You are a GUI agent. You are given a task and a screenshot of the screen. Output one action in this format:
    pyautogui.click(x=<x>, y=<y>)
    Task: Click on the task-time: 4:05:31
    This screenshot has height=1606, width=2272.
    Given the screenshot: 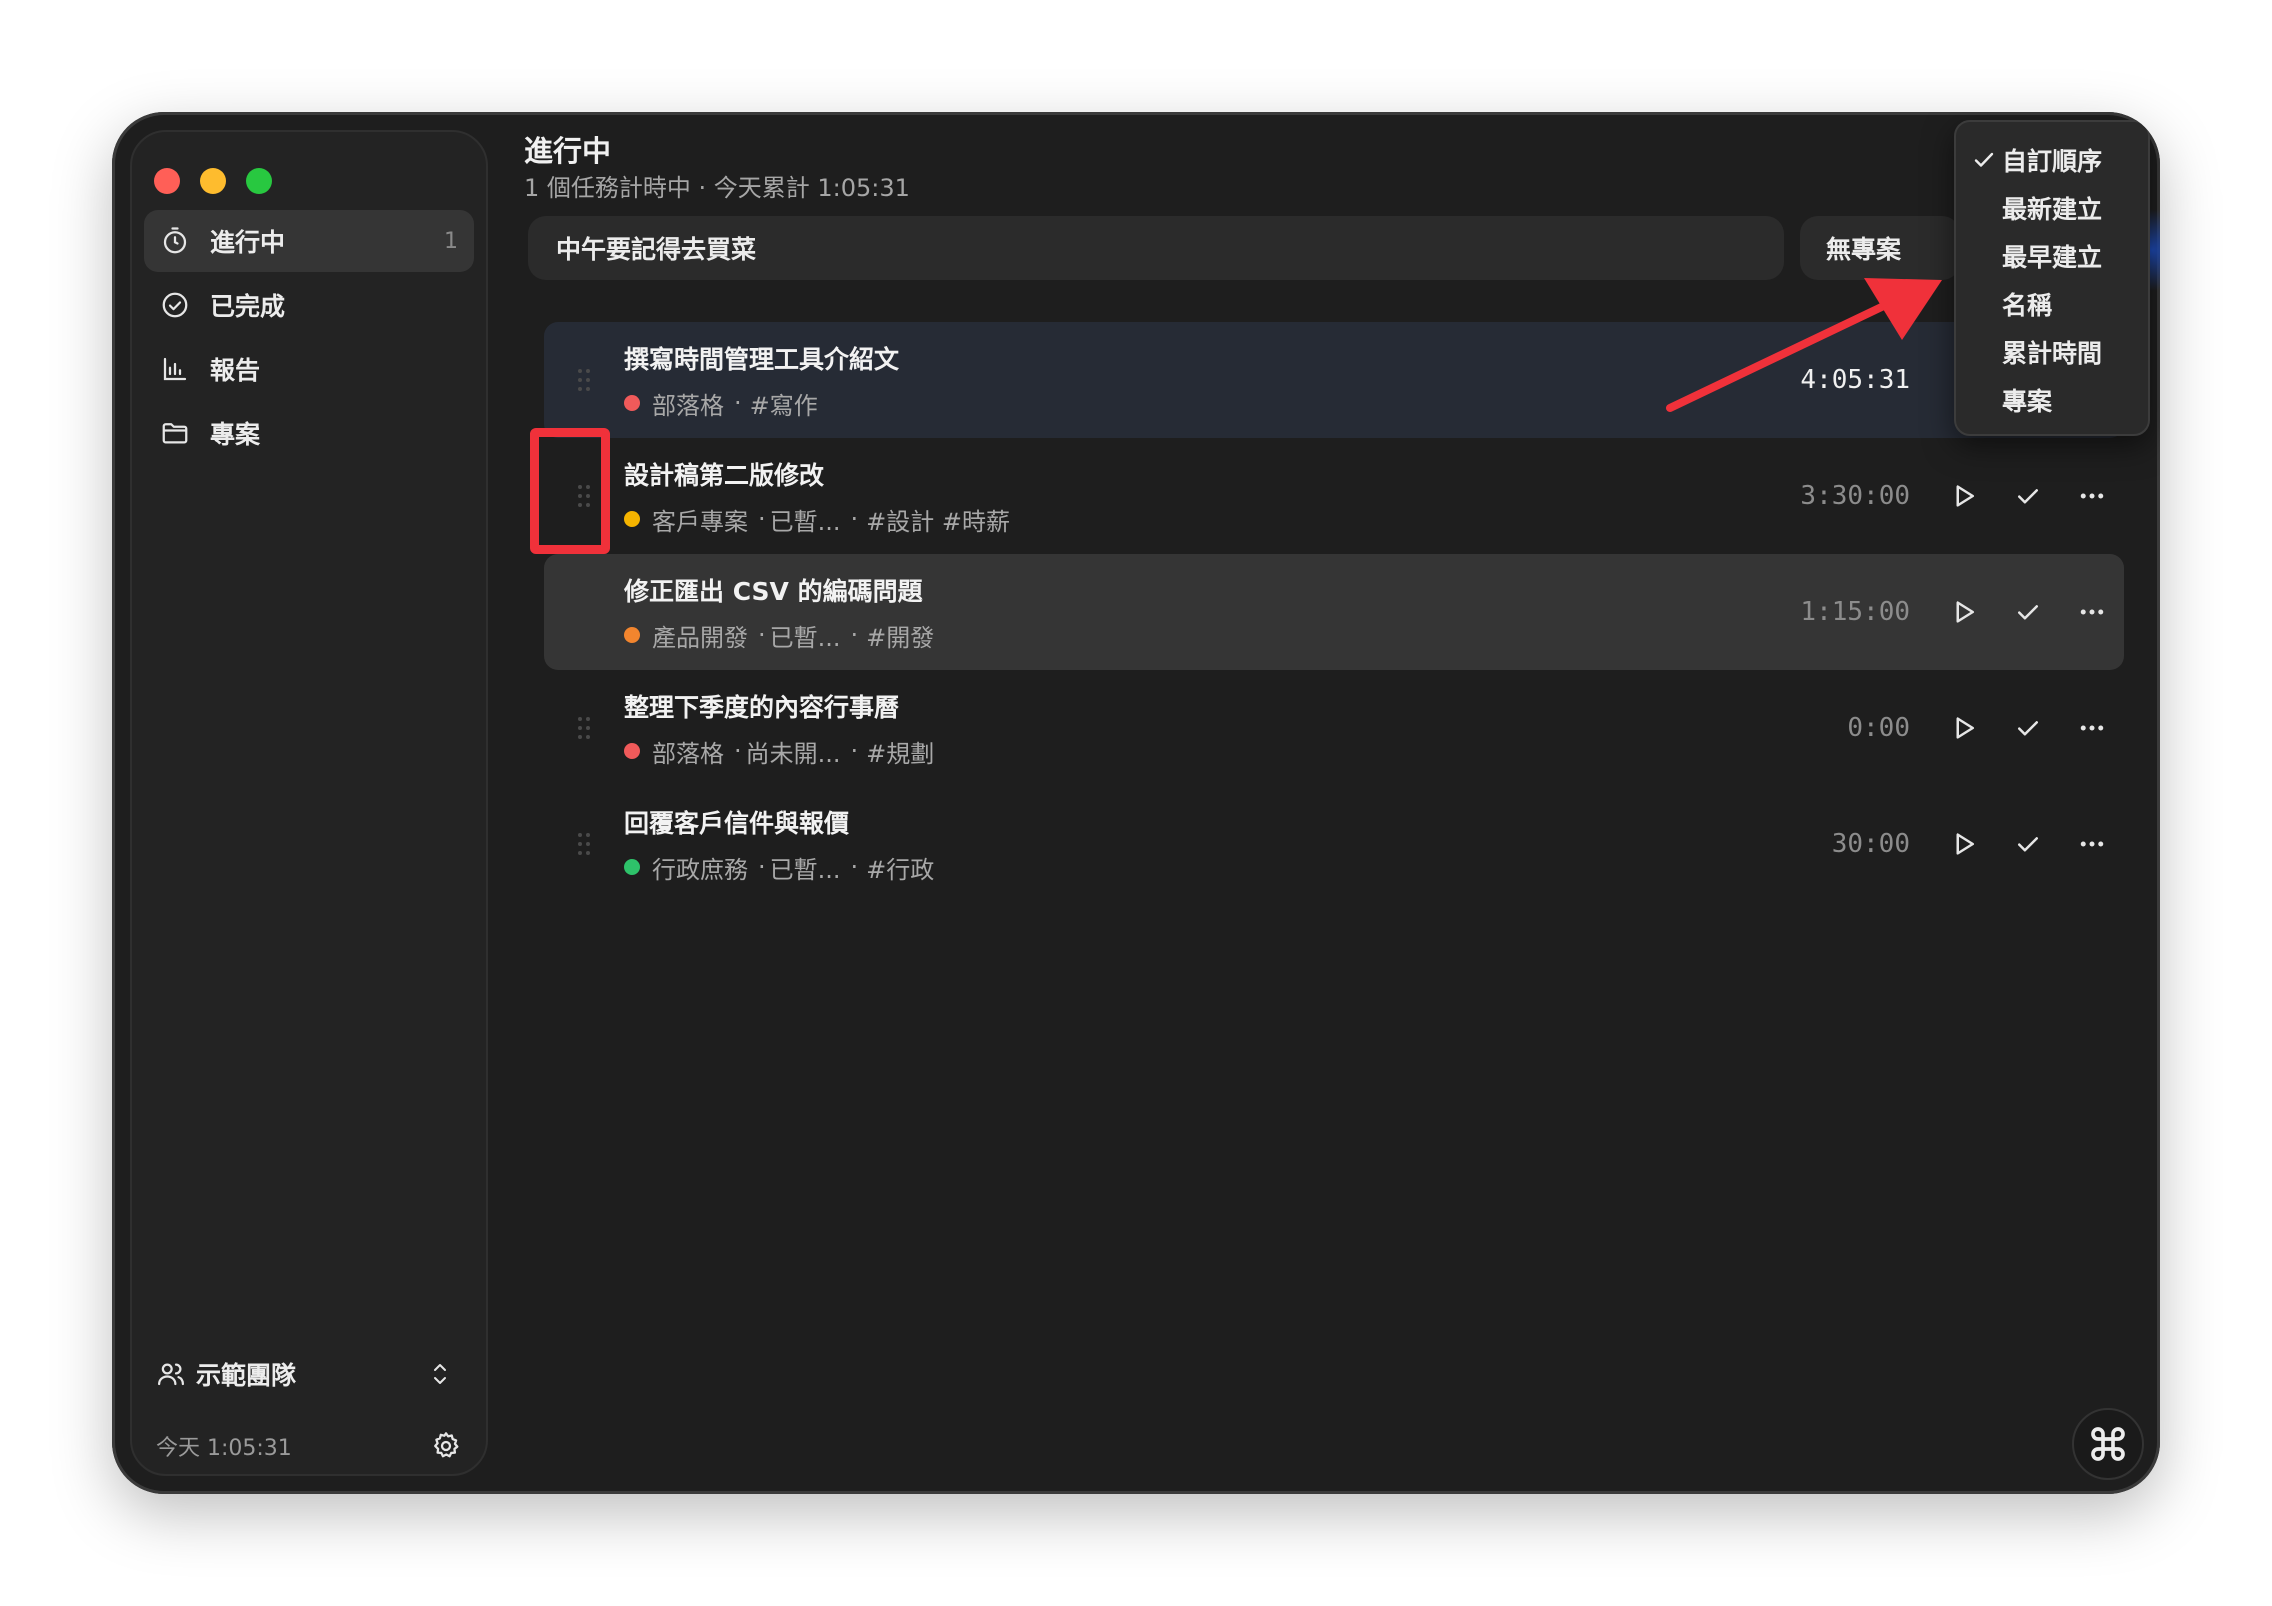 What is the action you would take?
    pyautogui.click(x=1855, y=380)
    